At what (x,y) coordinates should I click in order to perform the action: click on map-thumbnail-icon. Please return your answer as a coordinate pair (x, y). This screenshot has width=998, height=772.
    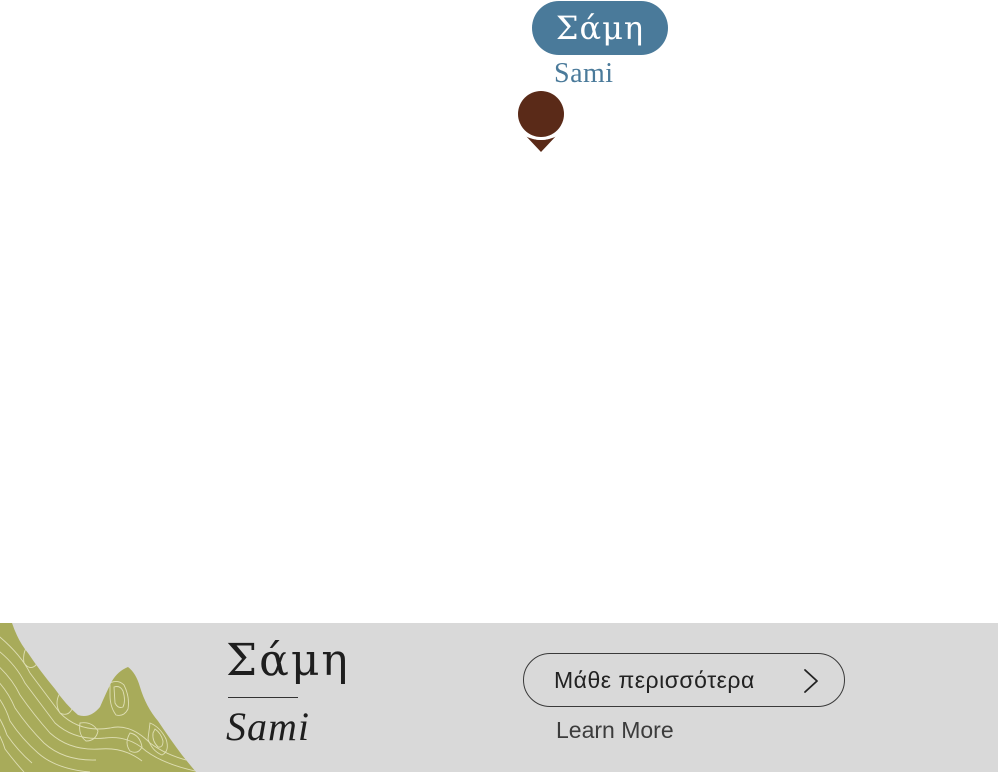
    Looking at the image, I should click on (98, 697).